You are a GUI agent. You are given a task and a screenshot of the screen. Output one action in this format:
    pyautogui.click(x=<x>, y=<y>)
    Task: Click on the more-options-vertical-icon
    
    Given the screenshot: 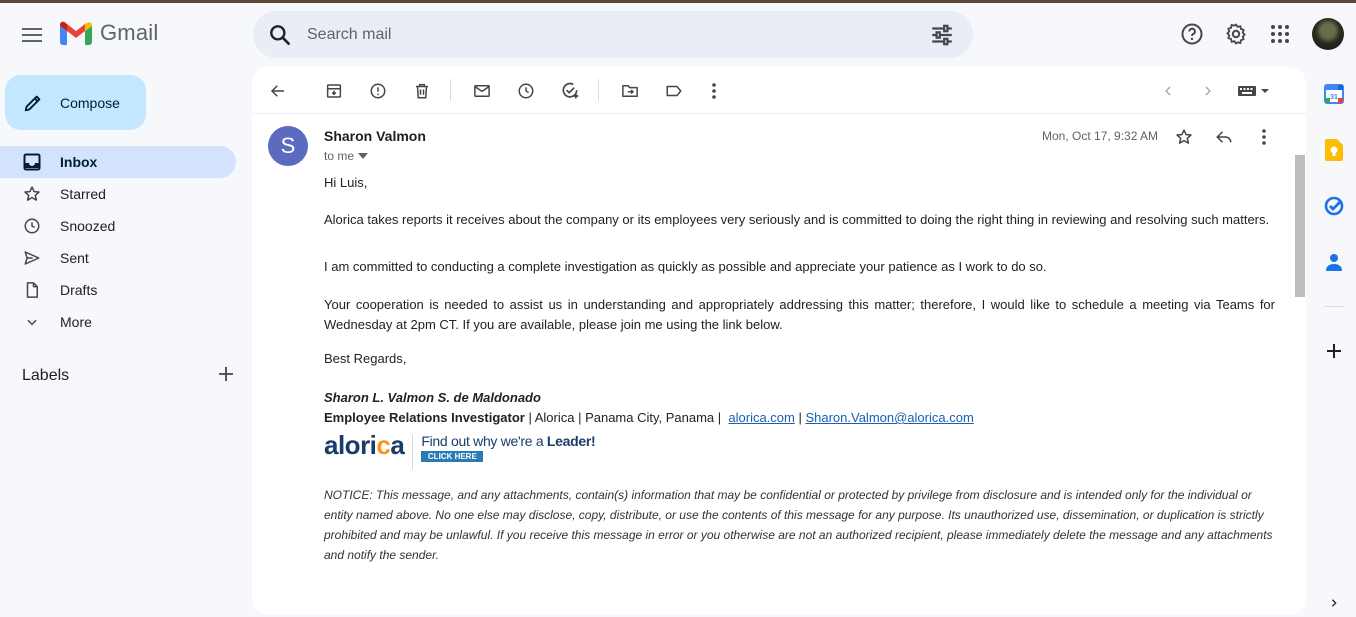 What is the action you would take?
    pyautogui.click(x=714, y=91)
    